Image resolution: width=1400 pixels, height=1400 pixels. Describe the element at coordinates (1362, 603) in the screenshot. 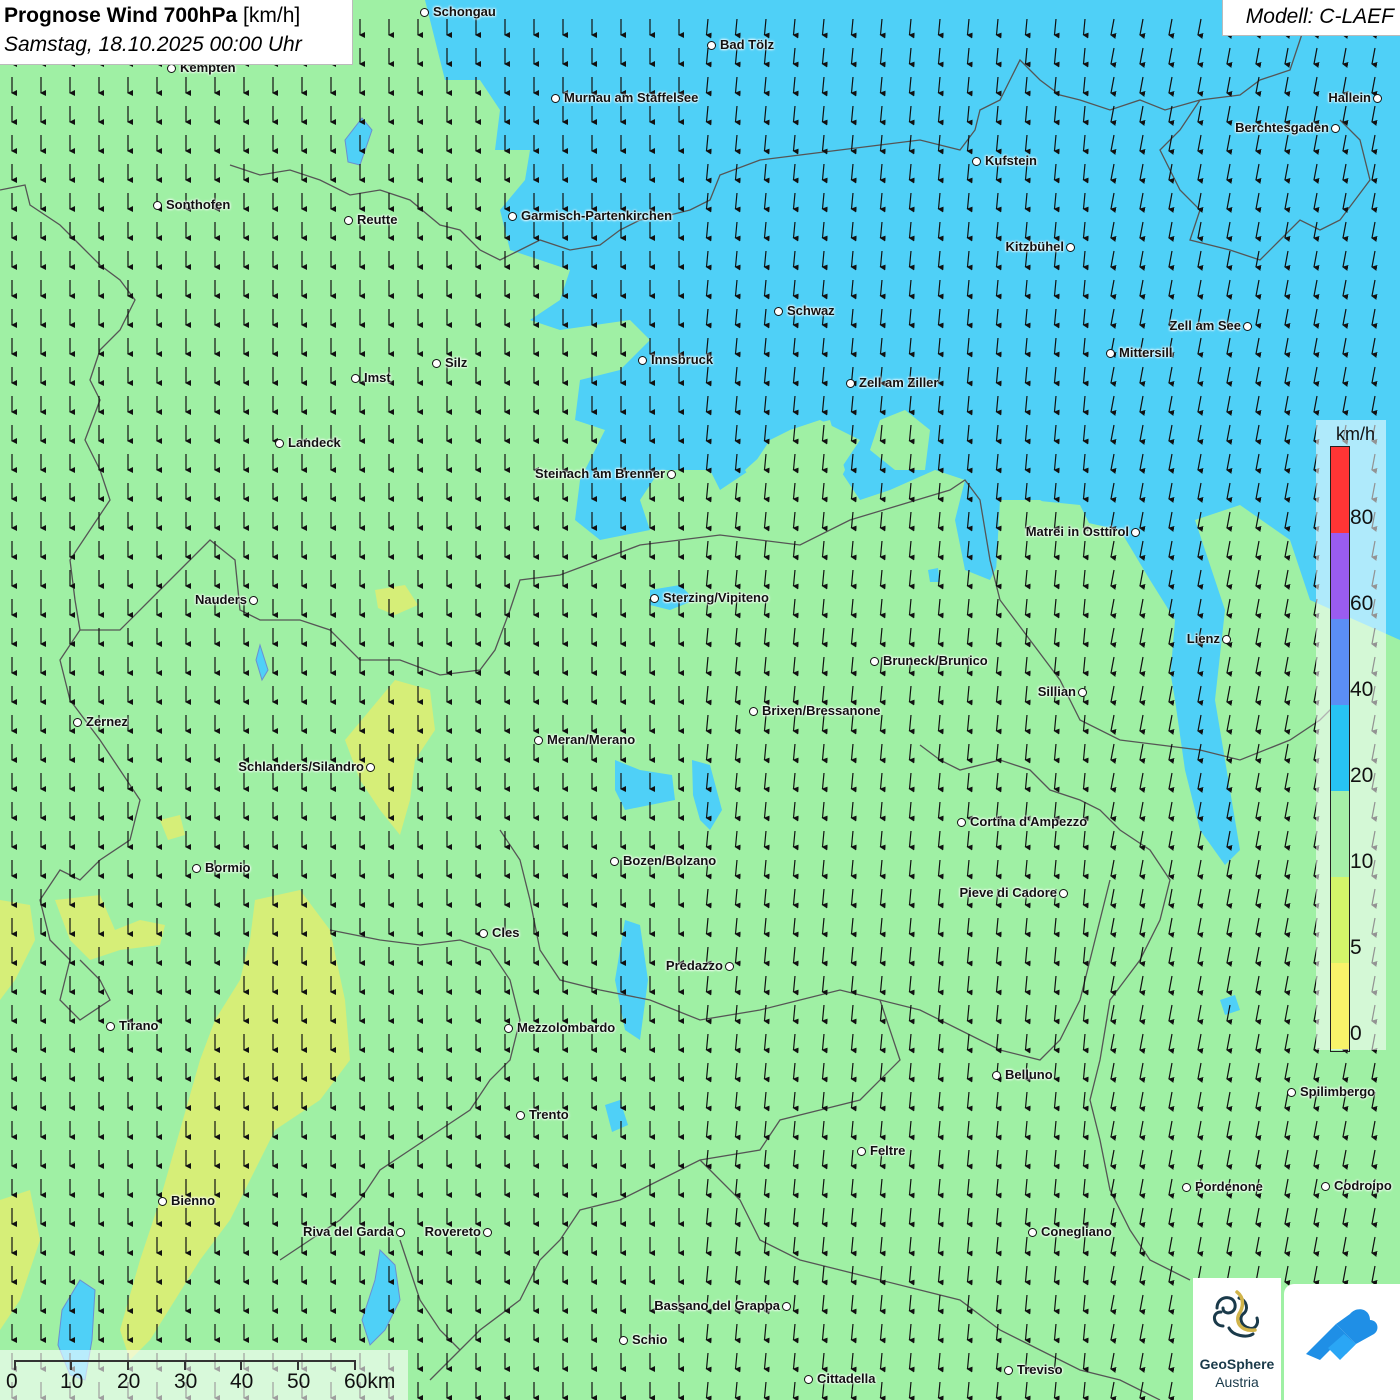

I see `legend-tick-label: 60` at that location.